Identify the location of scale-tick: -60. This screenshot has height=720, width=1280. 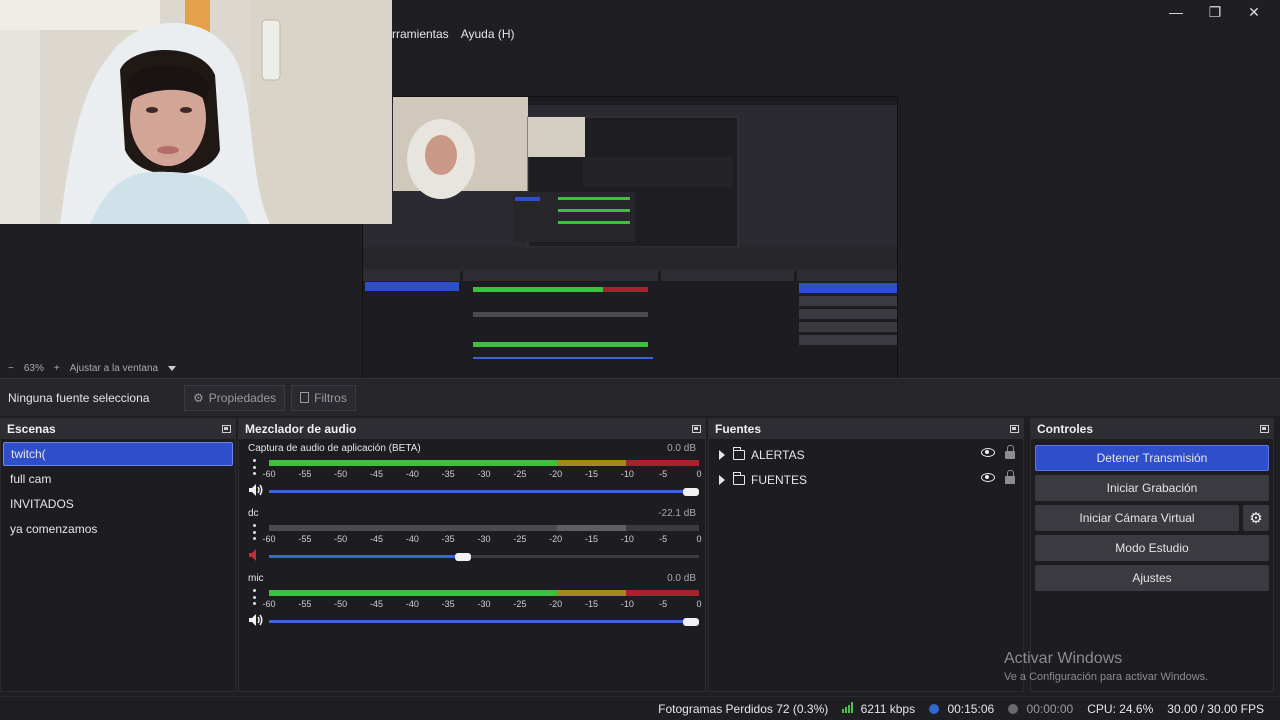
(269, 539).